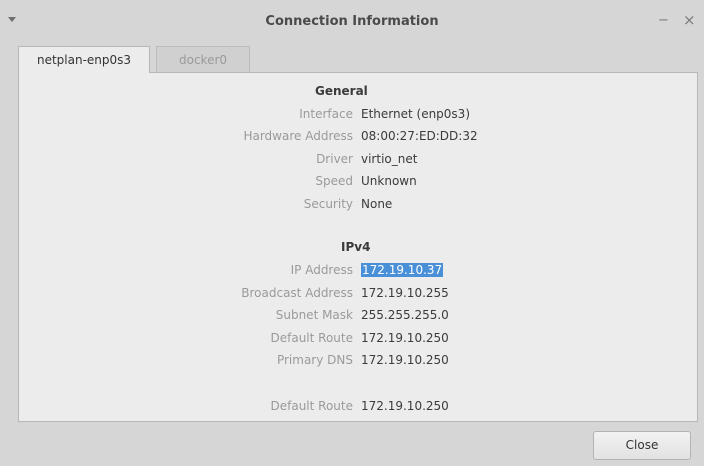 The image size is (704, 466). I want to click on default-route-value-2: 172.19.10.250, so click(405, 406).